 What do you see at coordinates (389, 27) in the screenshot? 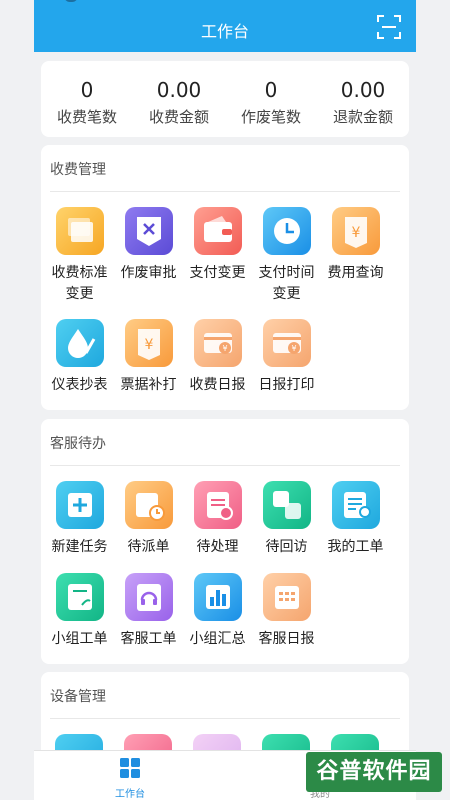
I see `scan-icon` at bounding box center [389, 27].